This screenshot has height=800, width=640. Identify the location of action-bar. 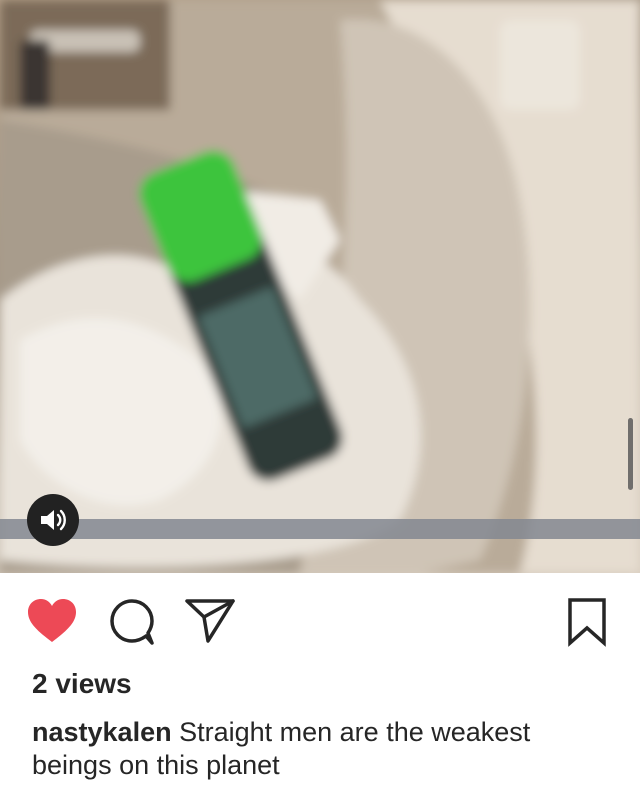
(320, 620).